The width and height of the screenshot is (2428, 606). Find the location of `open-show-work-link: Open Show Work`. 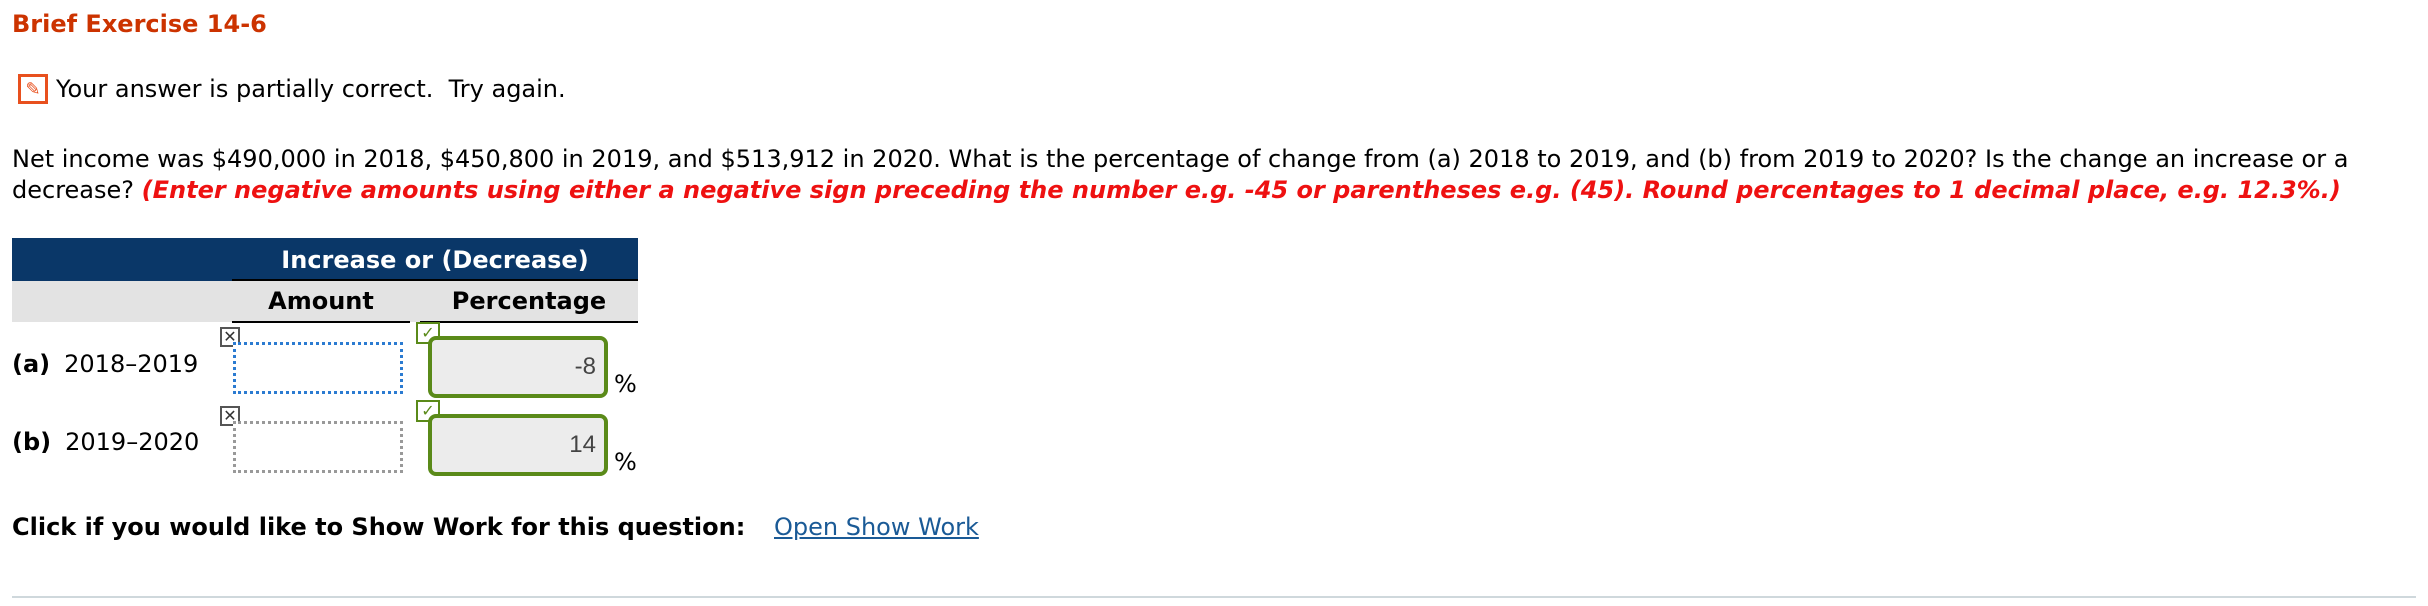

open-show-work-link: Open Show Work is located at coordinates (876, 527).